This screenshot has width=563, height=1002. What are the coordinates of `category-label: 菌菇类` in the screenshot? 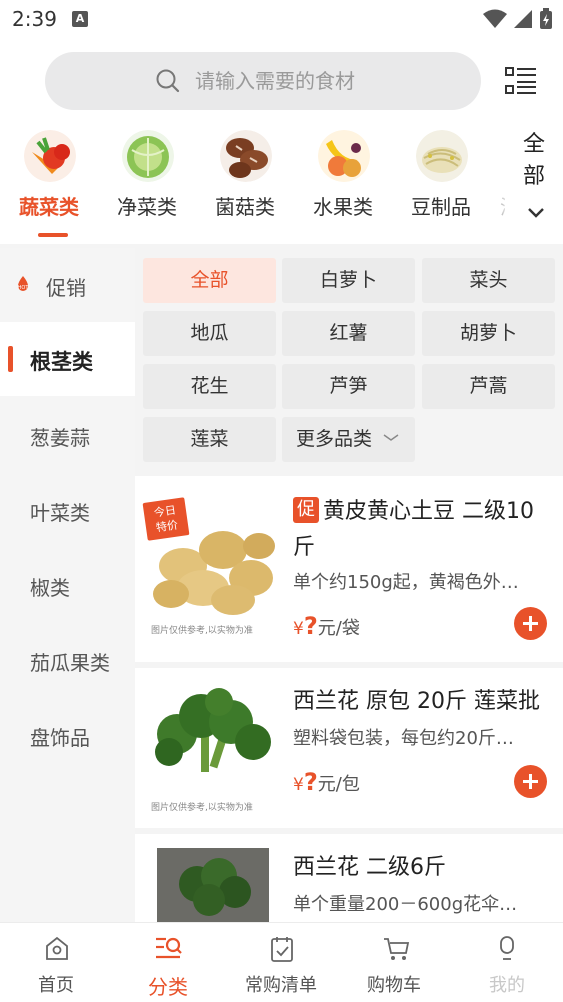 It's located at (245, 207).